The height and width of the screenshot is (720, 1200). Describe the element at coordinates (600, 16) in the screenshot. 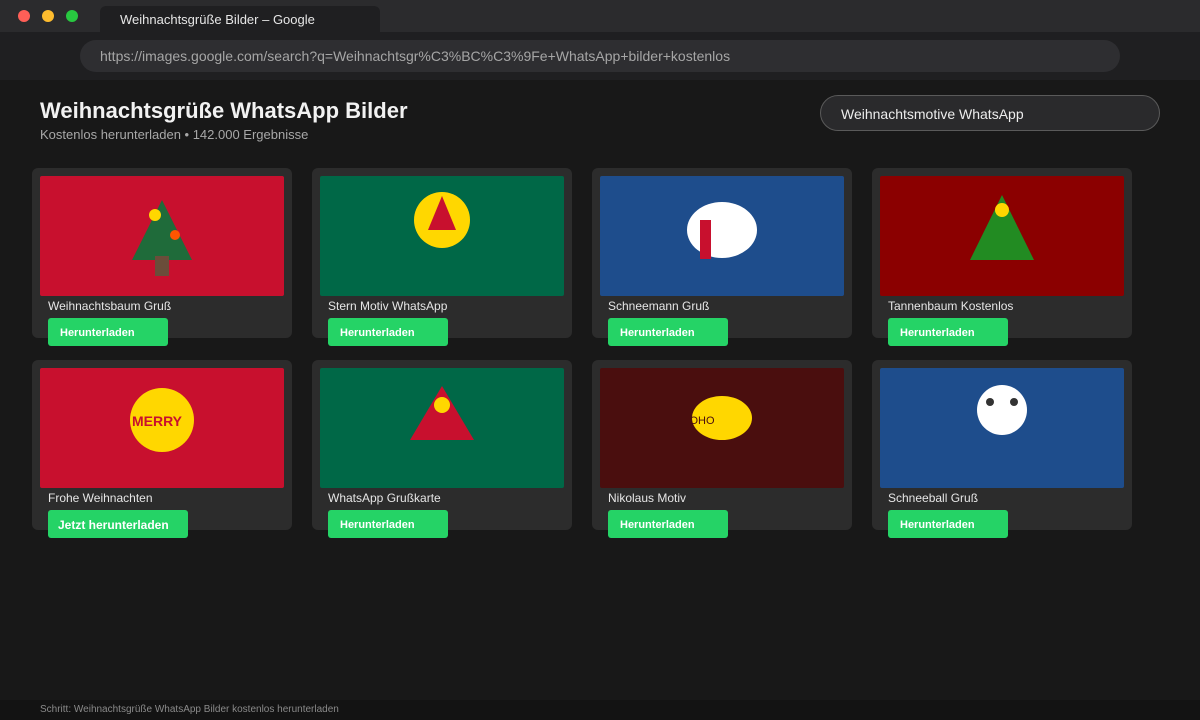

I see `window-titlebar: Weihnachtsgrüße Bilder – Google` at that location.